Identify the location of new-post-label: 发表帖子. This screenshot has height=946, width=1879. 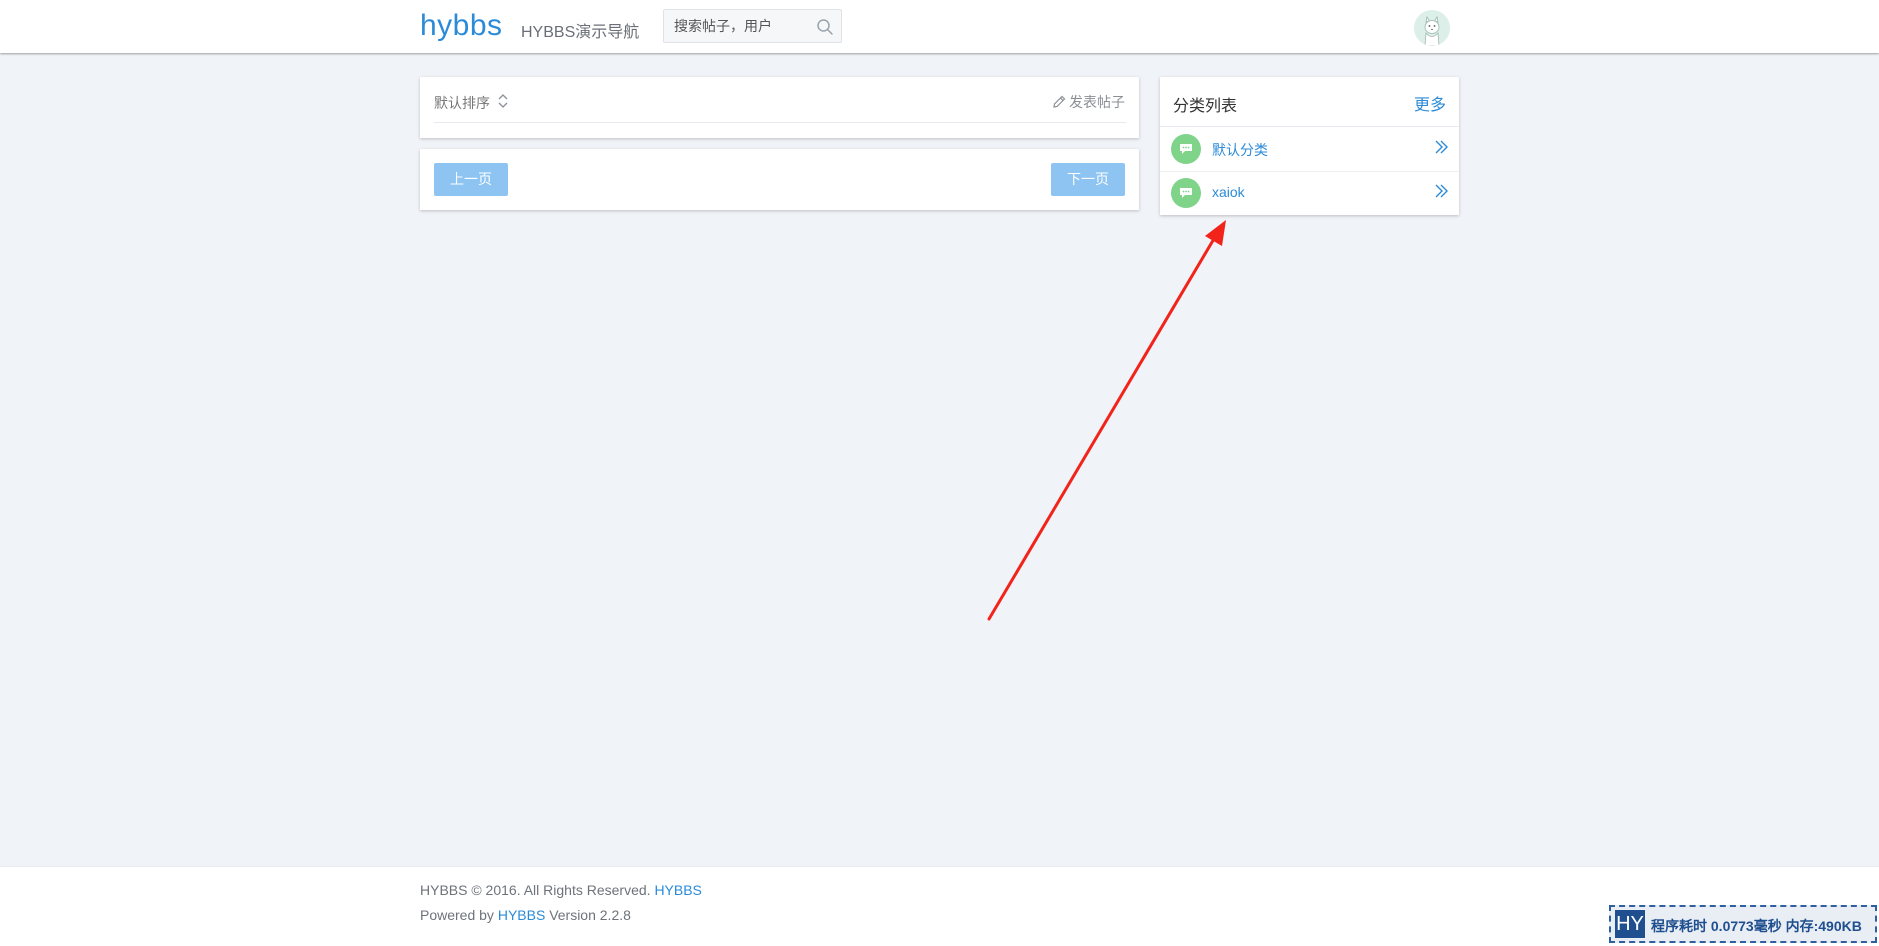
(1097, 102).